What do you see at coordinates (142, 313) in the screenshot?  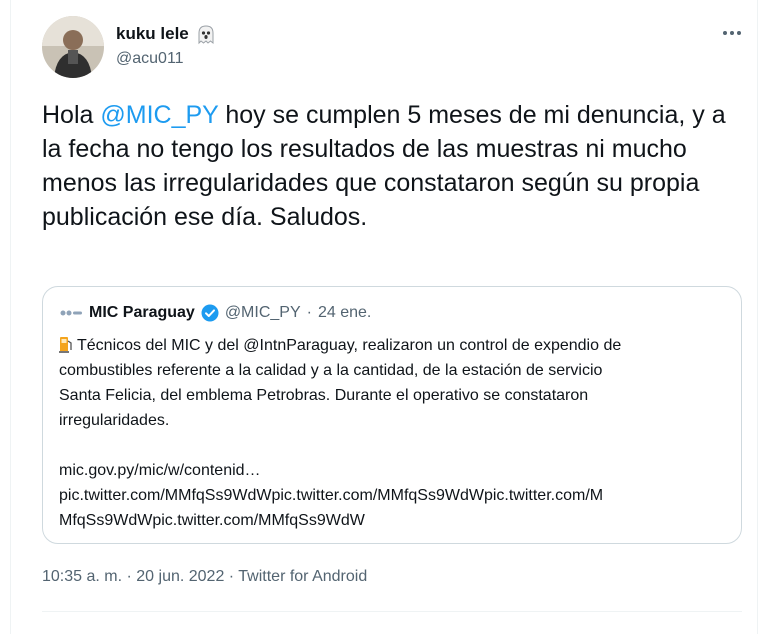 I see `quoted-author-name: MIC Paraguay` at bounding box center [142, 313].